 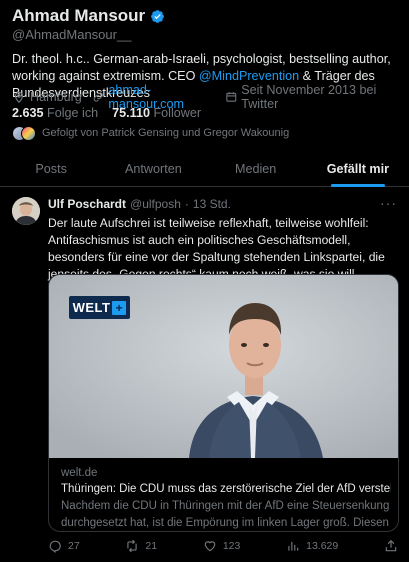 I want to click on reply-count: 27, so click(x=74, y=546).